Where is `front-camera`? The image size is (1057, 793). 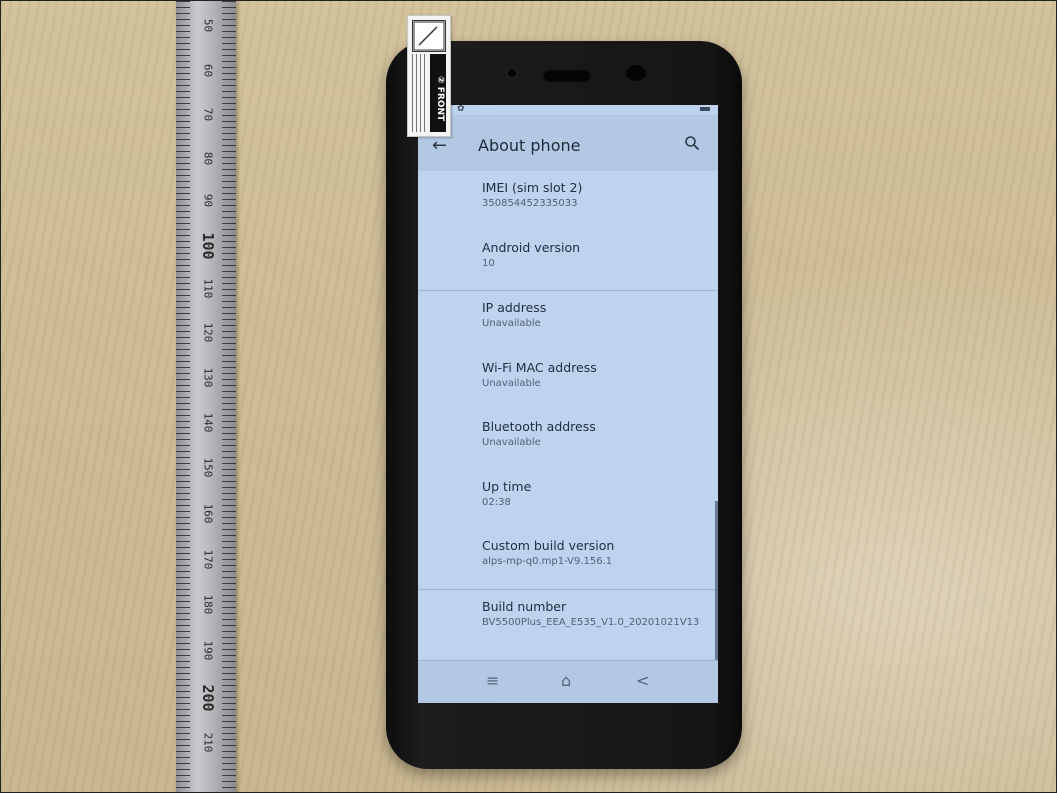 front-camera is located at coordinates (636, 73).